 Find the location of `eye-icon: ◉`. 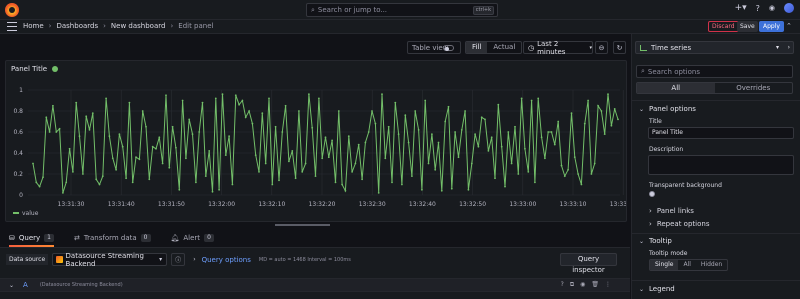

eye-icon: ◉ is located at coordinates (582, 285).